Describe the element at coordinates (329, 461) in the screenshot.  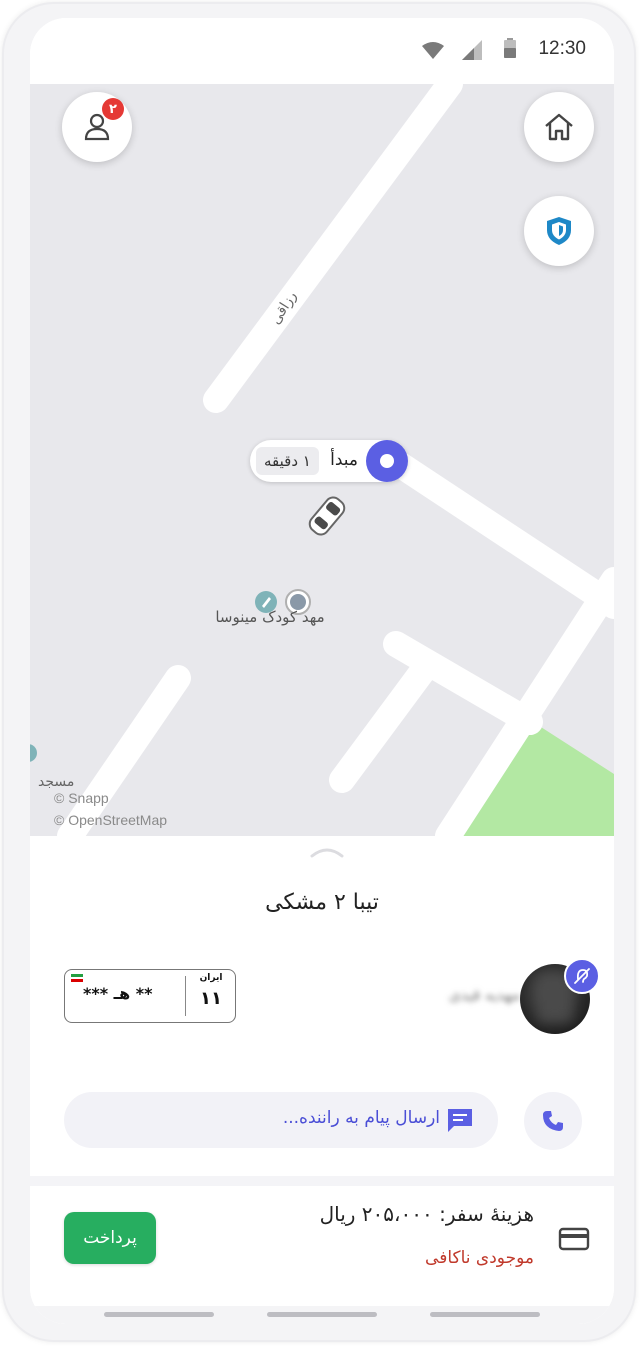
I see `origin-marker: ۱ دقیقه مبدأ` at that location.